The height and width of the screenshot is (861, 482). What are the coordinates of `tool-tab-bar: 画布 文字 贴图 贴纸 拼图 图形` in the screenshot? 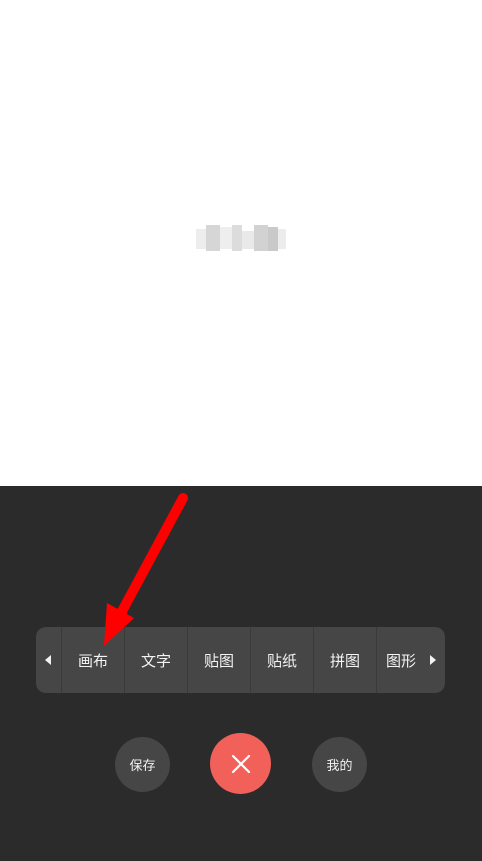 It's located at (240, 660).